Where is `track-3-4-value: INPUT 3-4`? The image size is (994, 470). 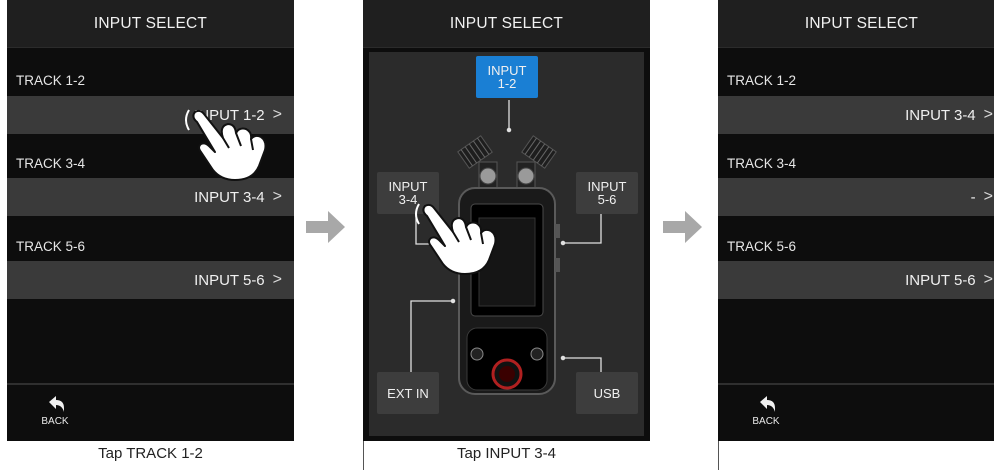 track-3-4-value: INPUT 3-4 is located at coordinates (229, 197).